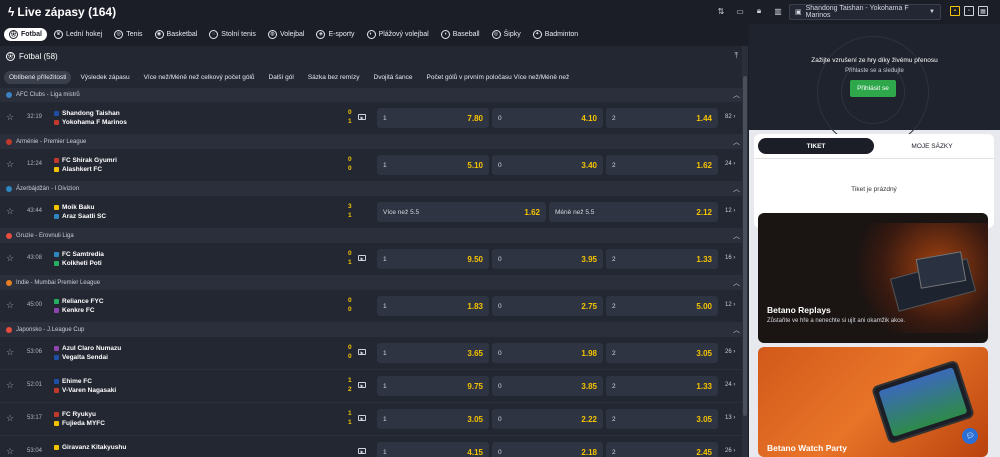  What do you see at coordinates (78, 34) in the screenshot?
I see `sport-tab-hockey: ♛ Lední hokej` at bounding box center [78, 34].